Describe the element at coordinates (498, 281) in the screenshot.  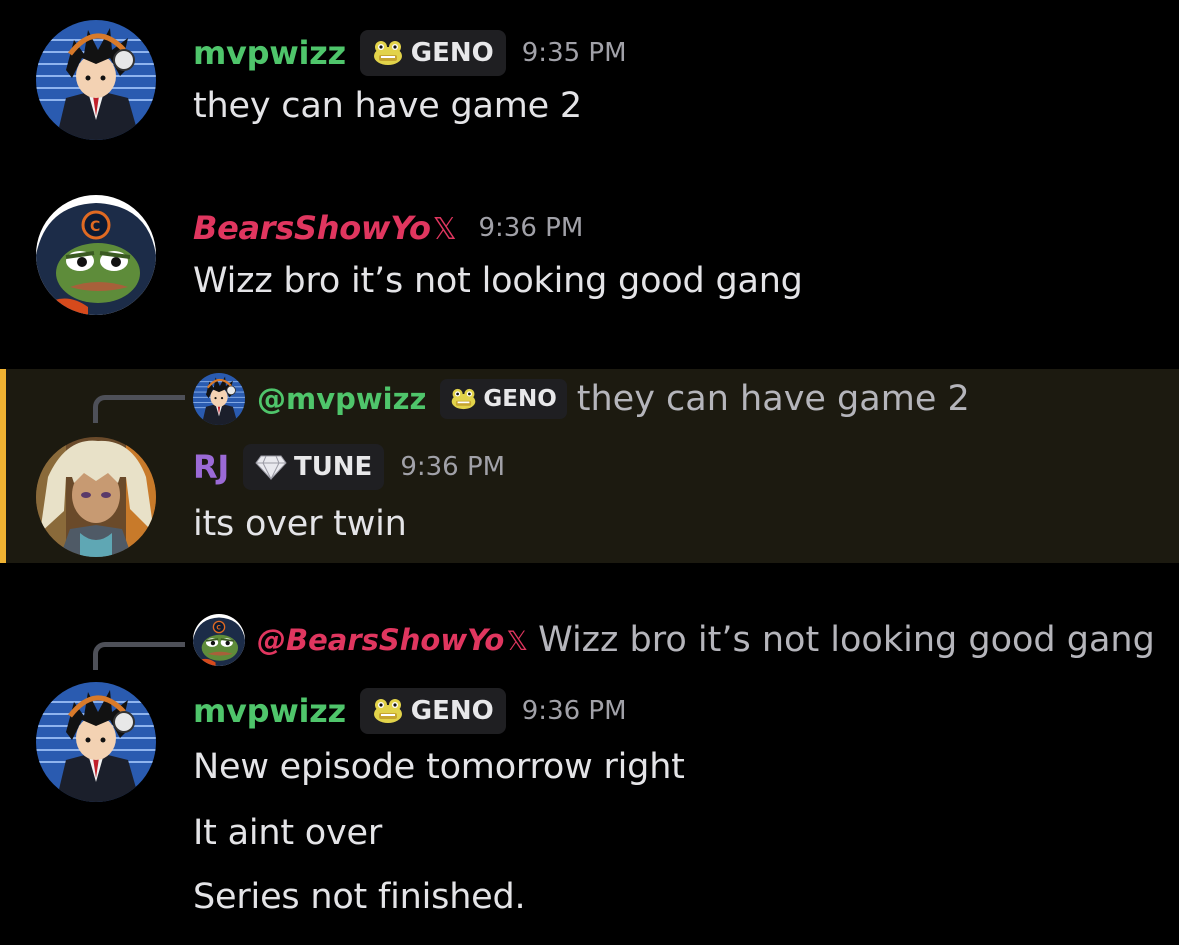
I see `message-text: Wizz bro it’s not looking good gang` at that location.